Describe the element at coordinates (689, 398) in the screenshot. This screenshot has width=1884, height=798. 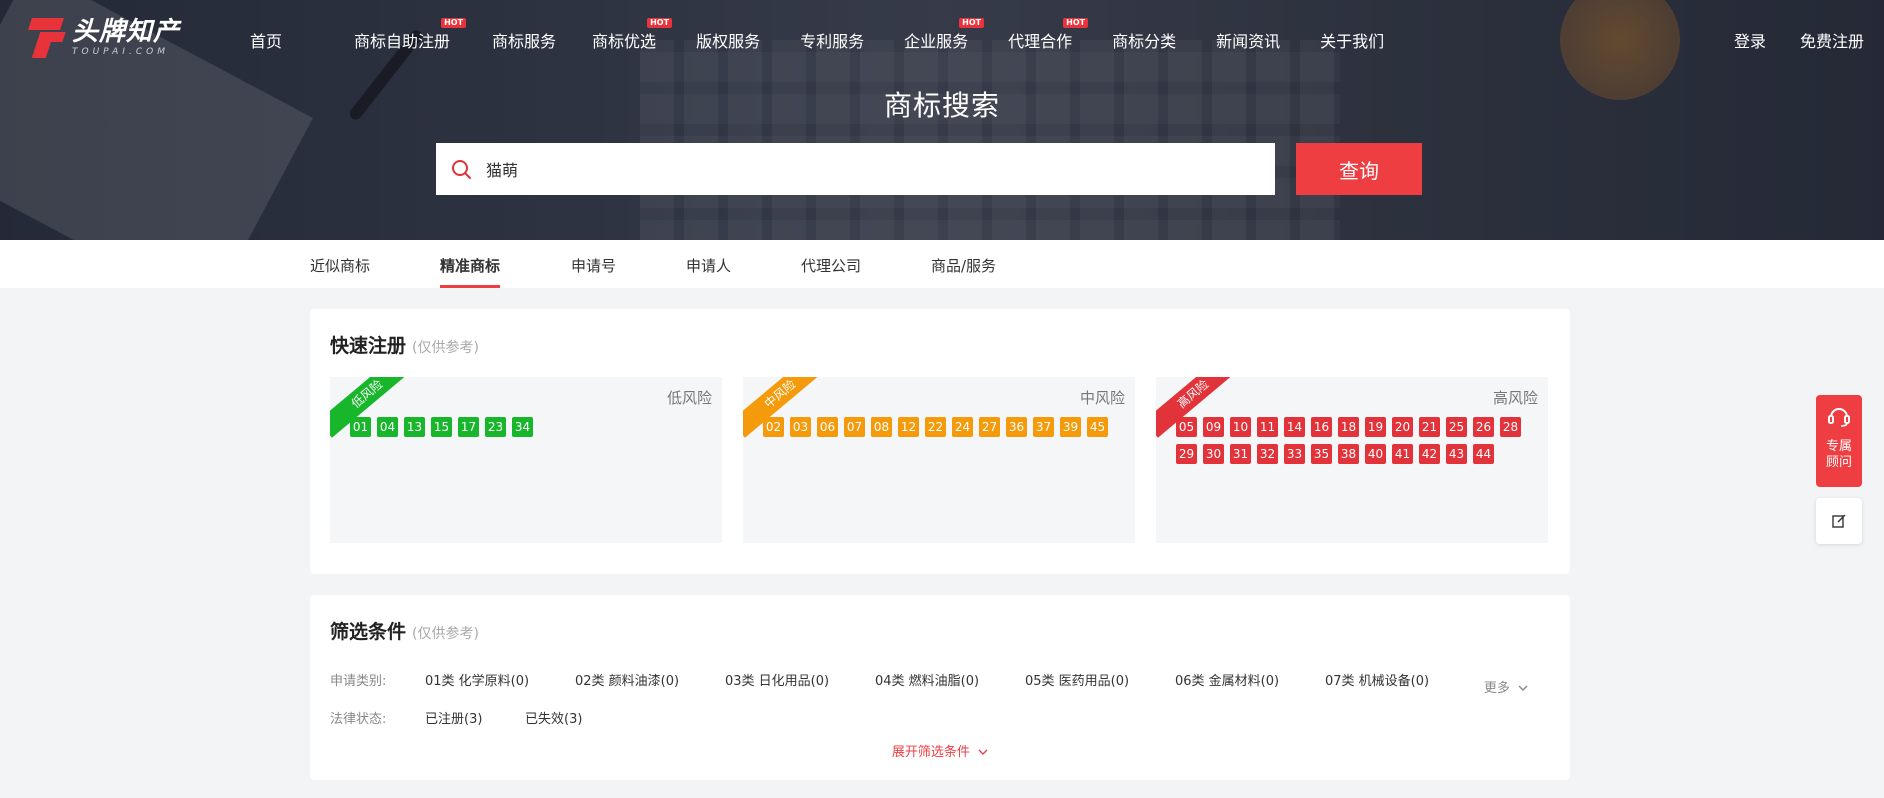
I see `risk-label: 低风险` at that location.